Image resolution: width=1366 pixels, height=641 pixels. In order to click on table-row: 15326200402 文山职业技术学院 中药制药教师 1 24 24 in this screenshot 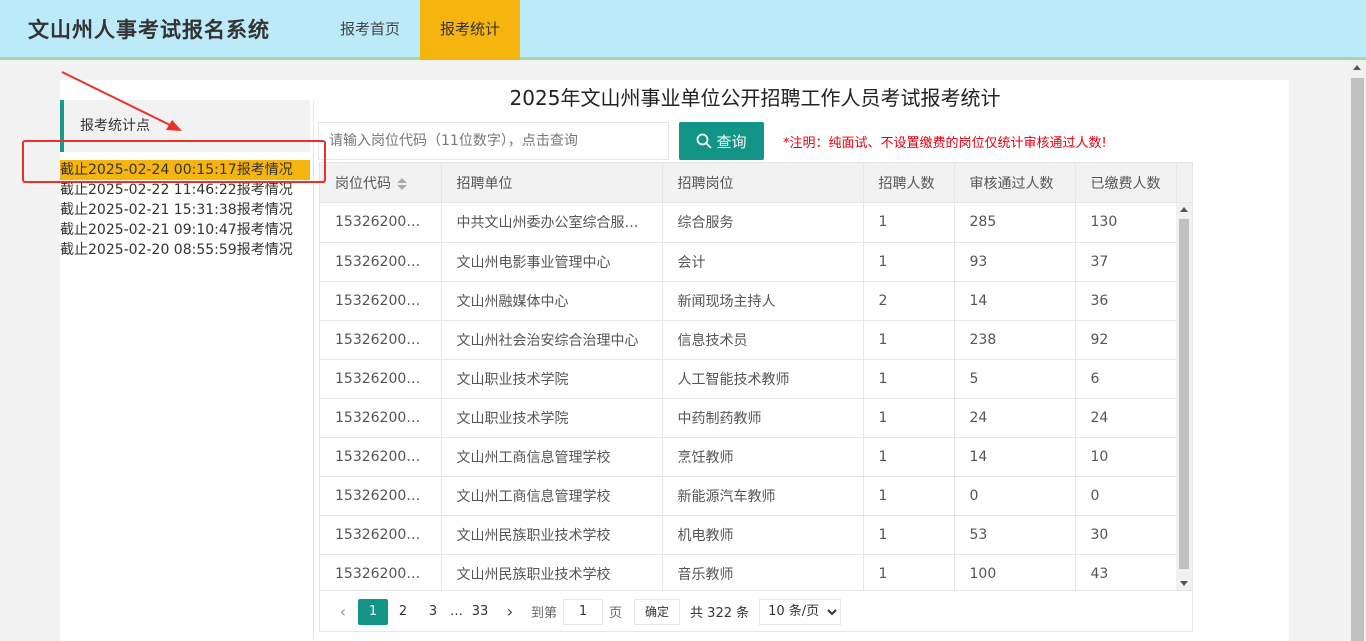, I will do `click(748, 418)`.